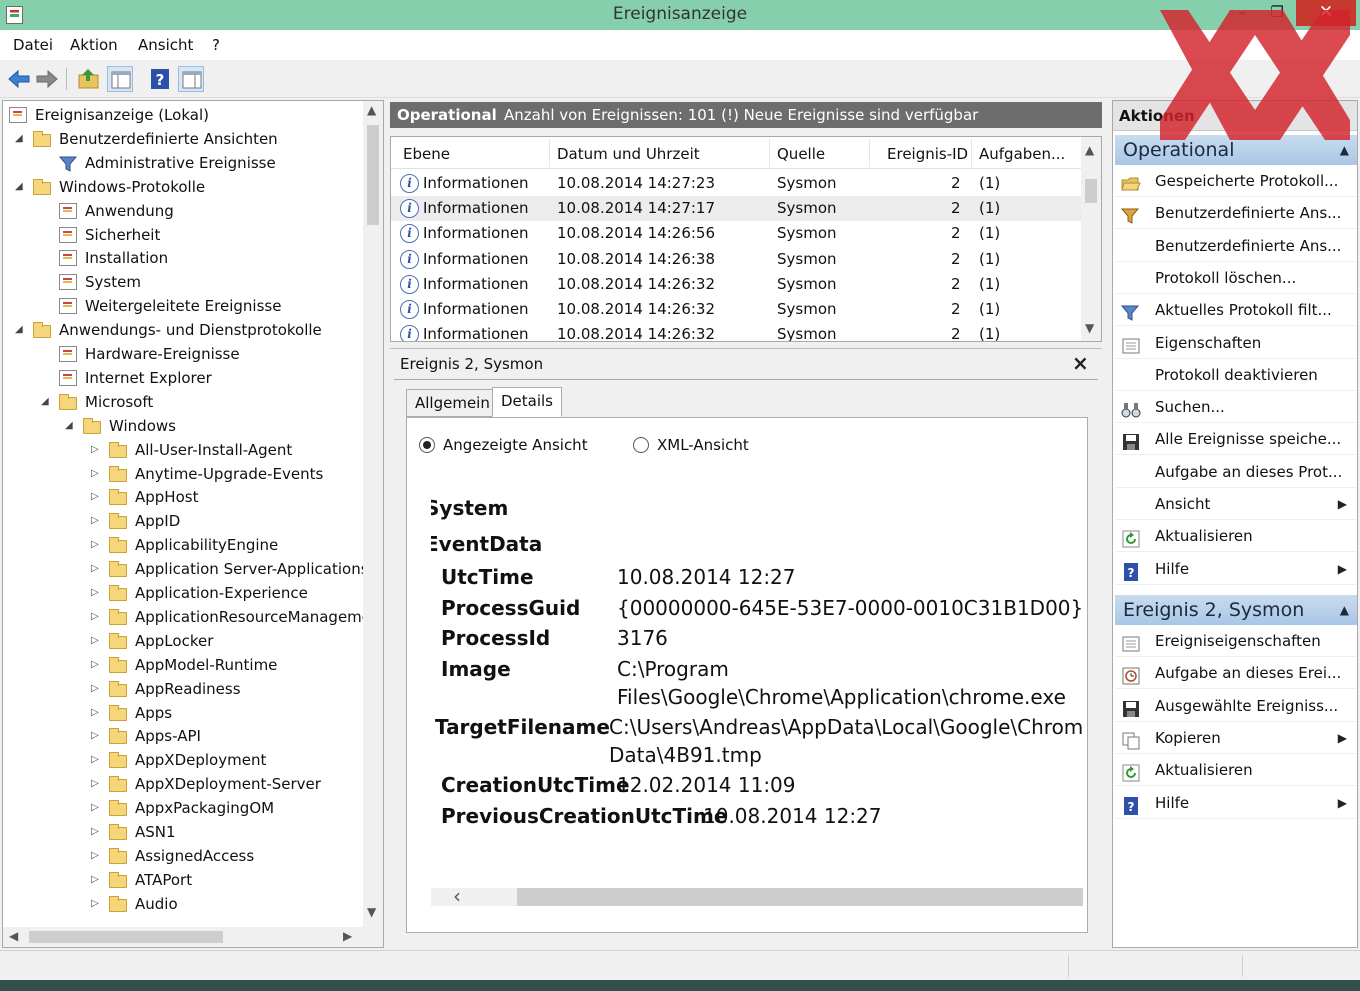  Describe the element at coordinates (1344, 610) in the screenshot. I see `collapse-triangle-icon: ▲` at that location.